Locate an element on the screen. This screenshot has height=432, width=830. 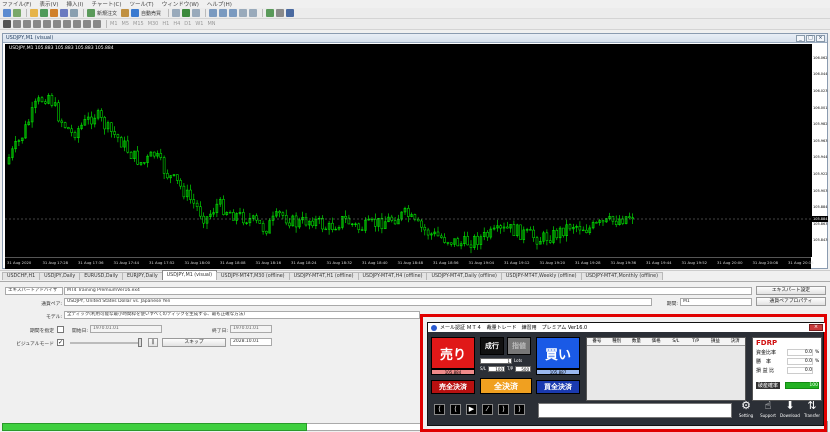
menu-item: チャート(C) is located at coordinates (106, 4).